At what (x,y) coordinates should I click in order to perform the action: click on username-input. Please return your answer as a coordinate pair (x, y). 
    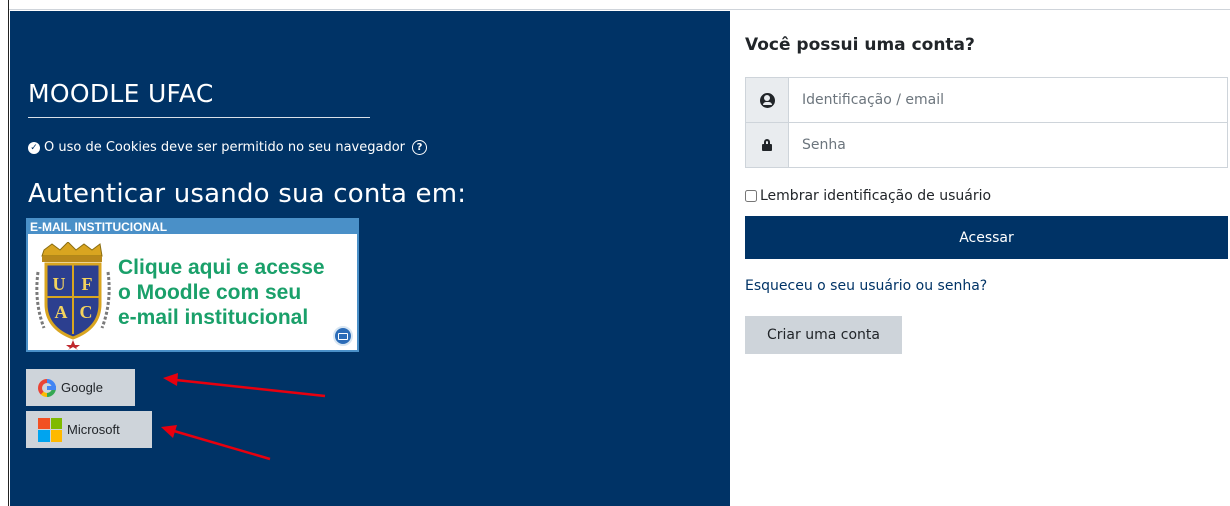
    Looking at the image, I should click on (1008, 100).